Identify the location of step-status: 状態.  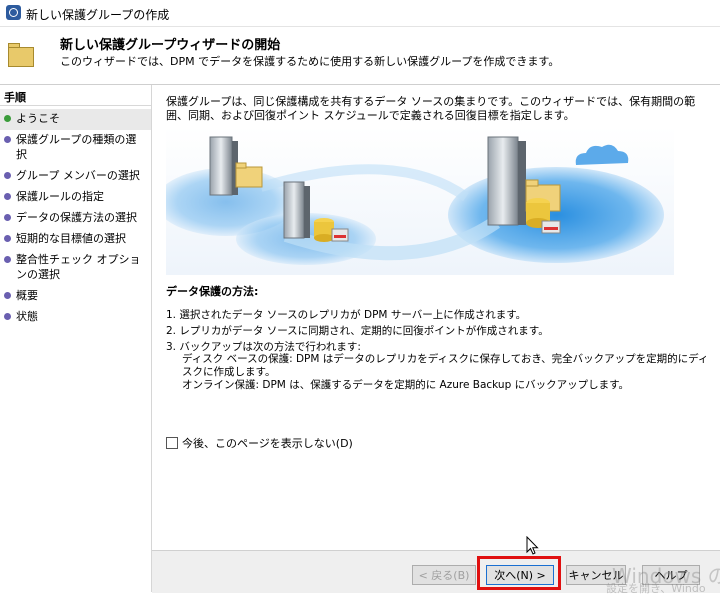
(75, 317).